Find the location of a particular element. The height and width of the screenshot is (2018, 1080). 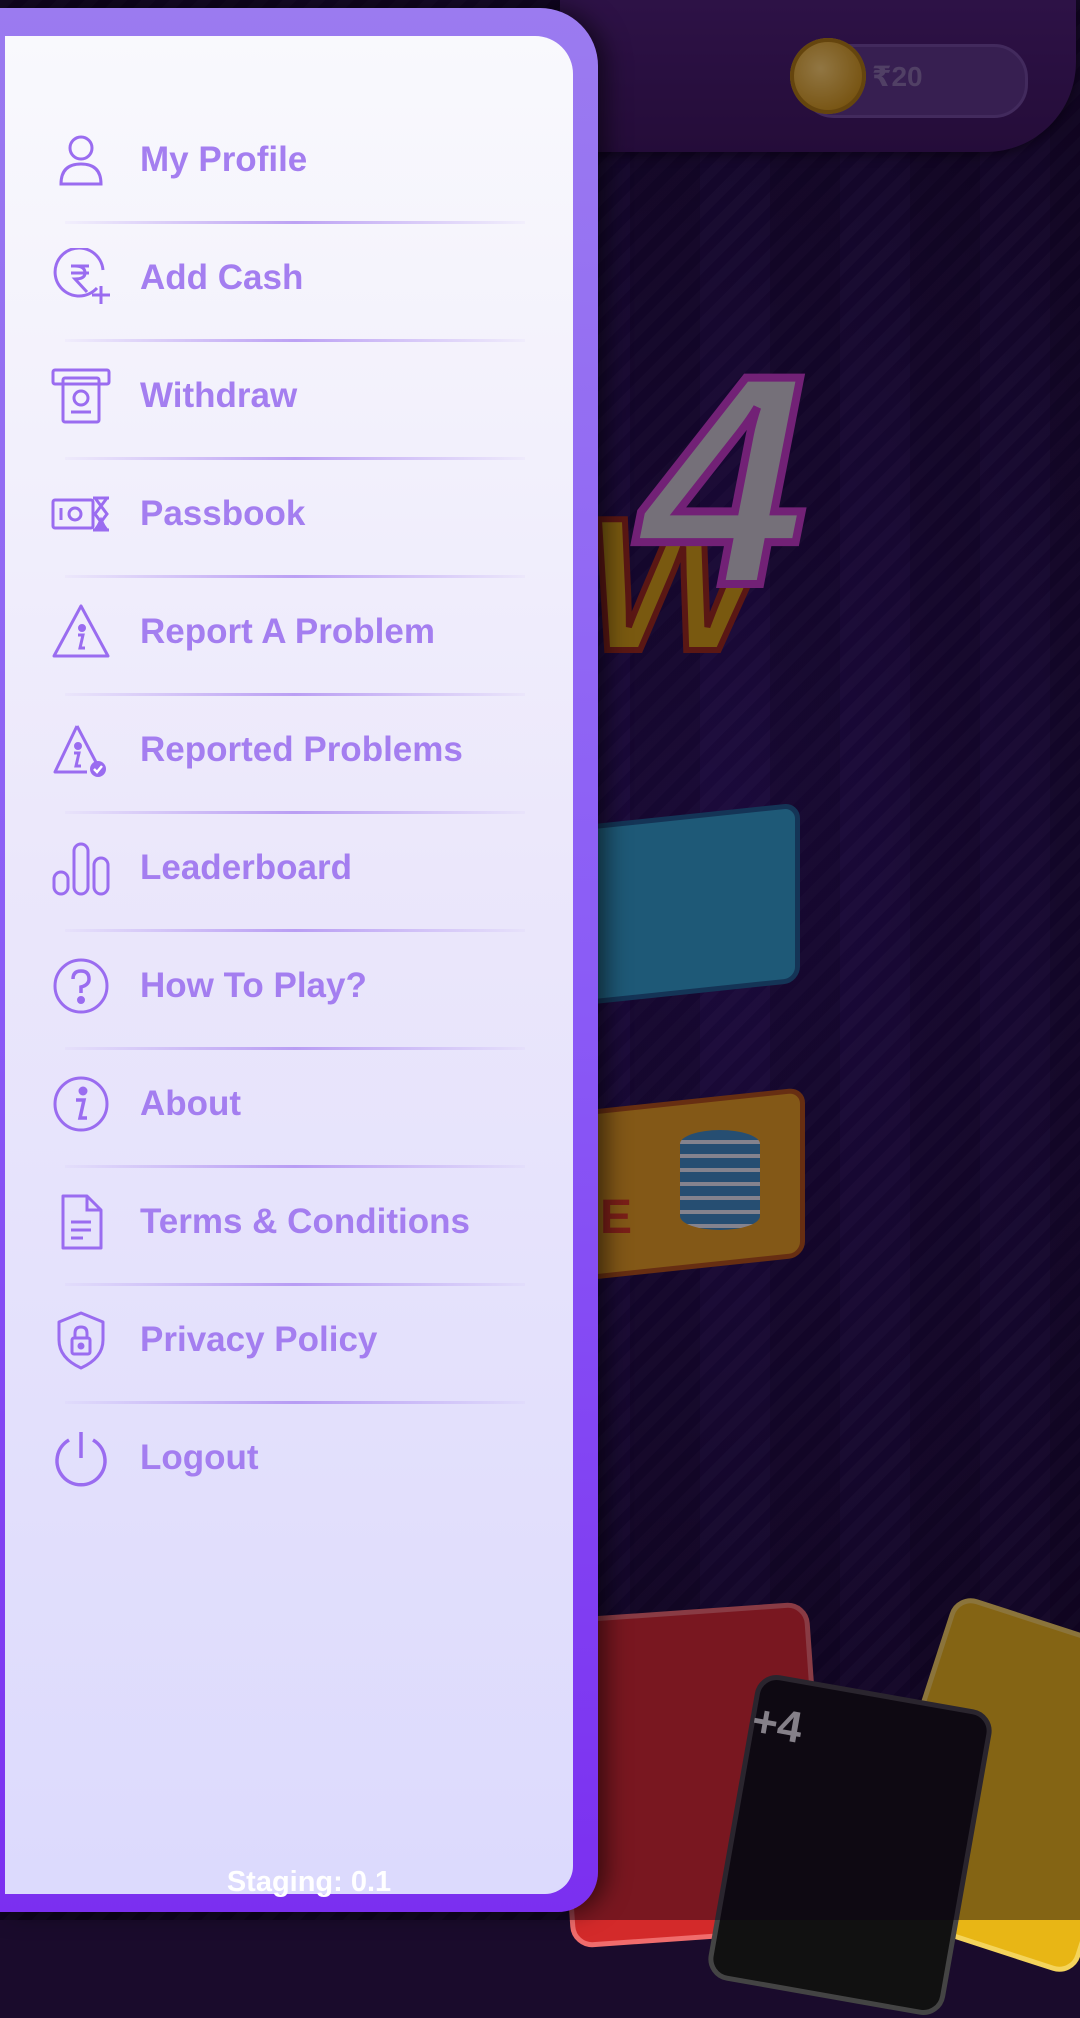

menu-item-terms-conditions: Terms & Conditions is located at coordinates (285, 1219).